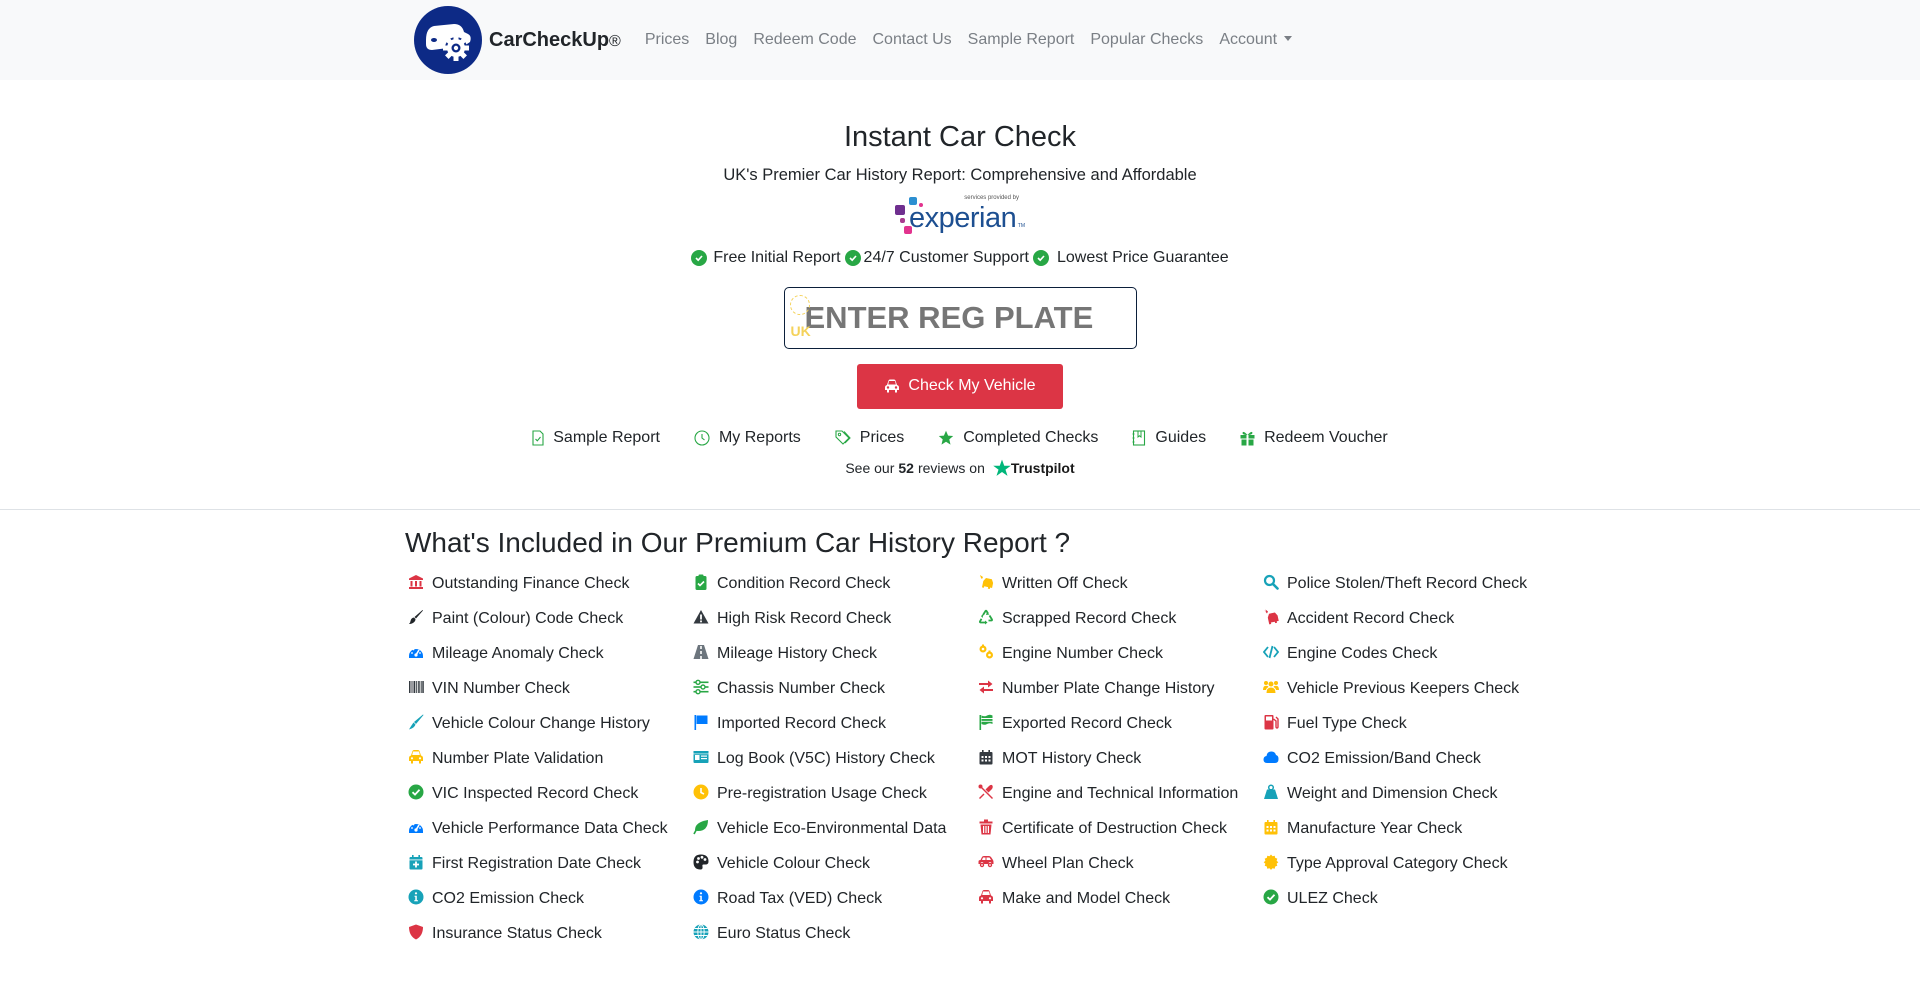 This screenshot has width=1920, height=993. I want to click on quick-link-completed-checks: Completed Checks, so click(1018, 438).